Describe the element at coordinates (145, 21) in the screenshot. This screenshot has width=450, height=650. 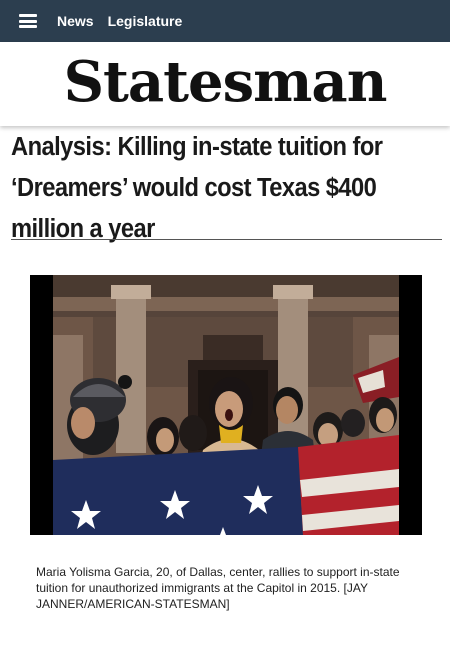
I see `nav-link-legislature: Legislature` at that location.